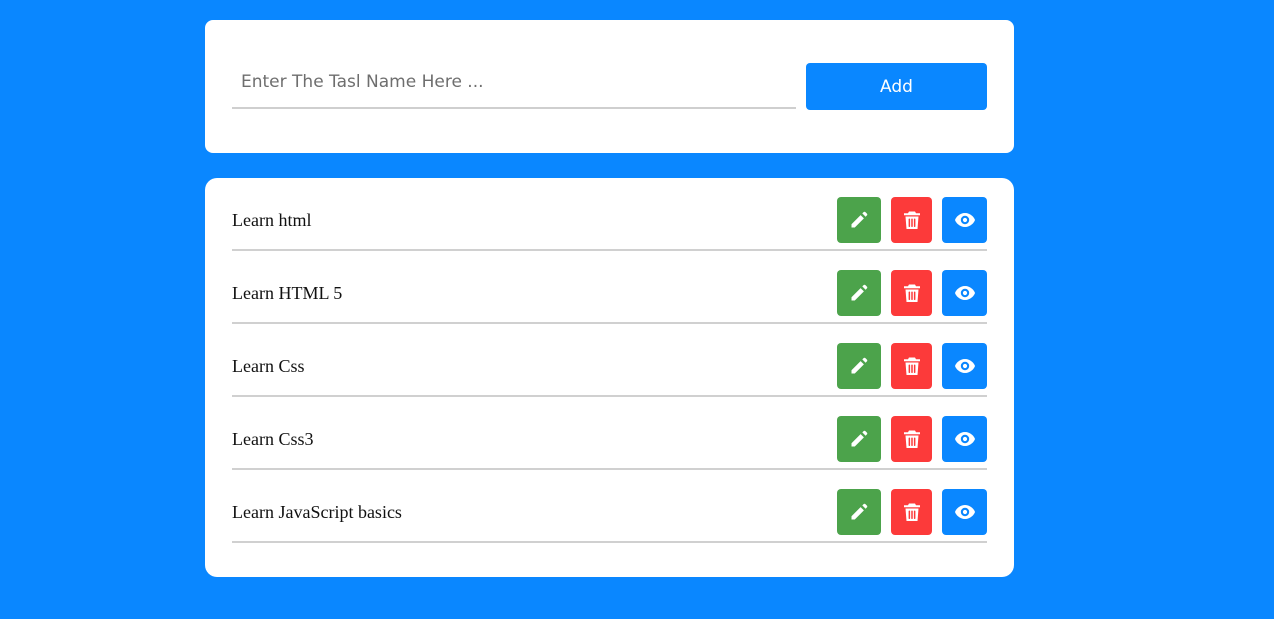 The width and height of the screenshot is (1274, 619). Describe the element at coordinates (268, 366) in the screenshot. I see `task-label: Learn Css` at that location.